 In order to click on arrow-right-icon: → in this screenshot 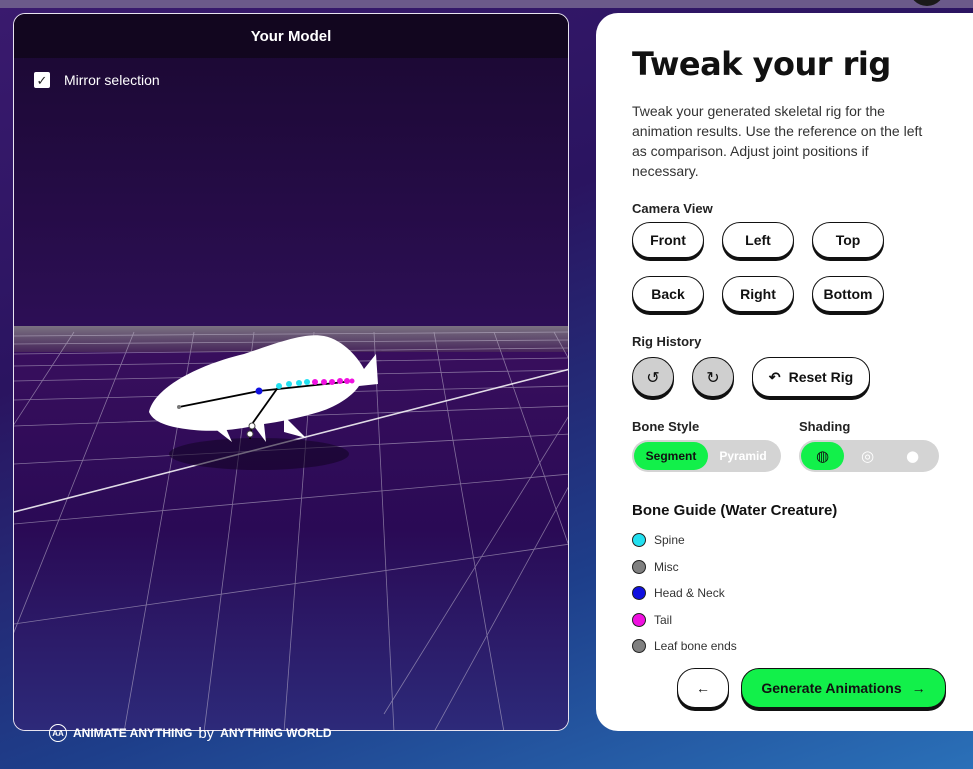, I will do `click(918, 688)`.